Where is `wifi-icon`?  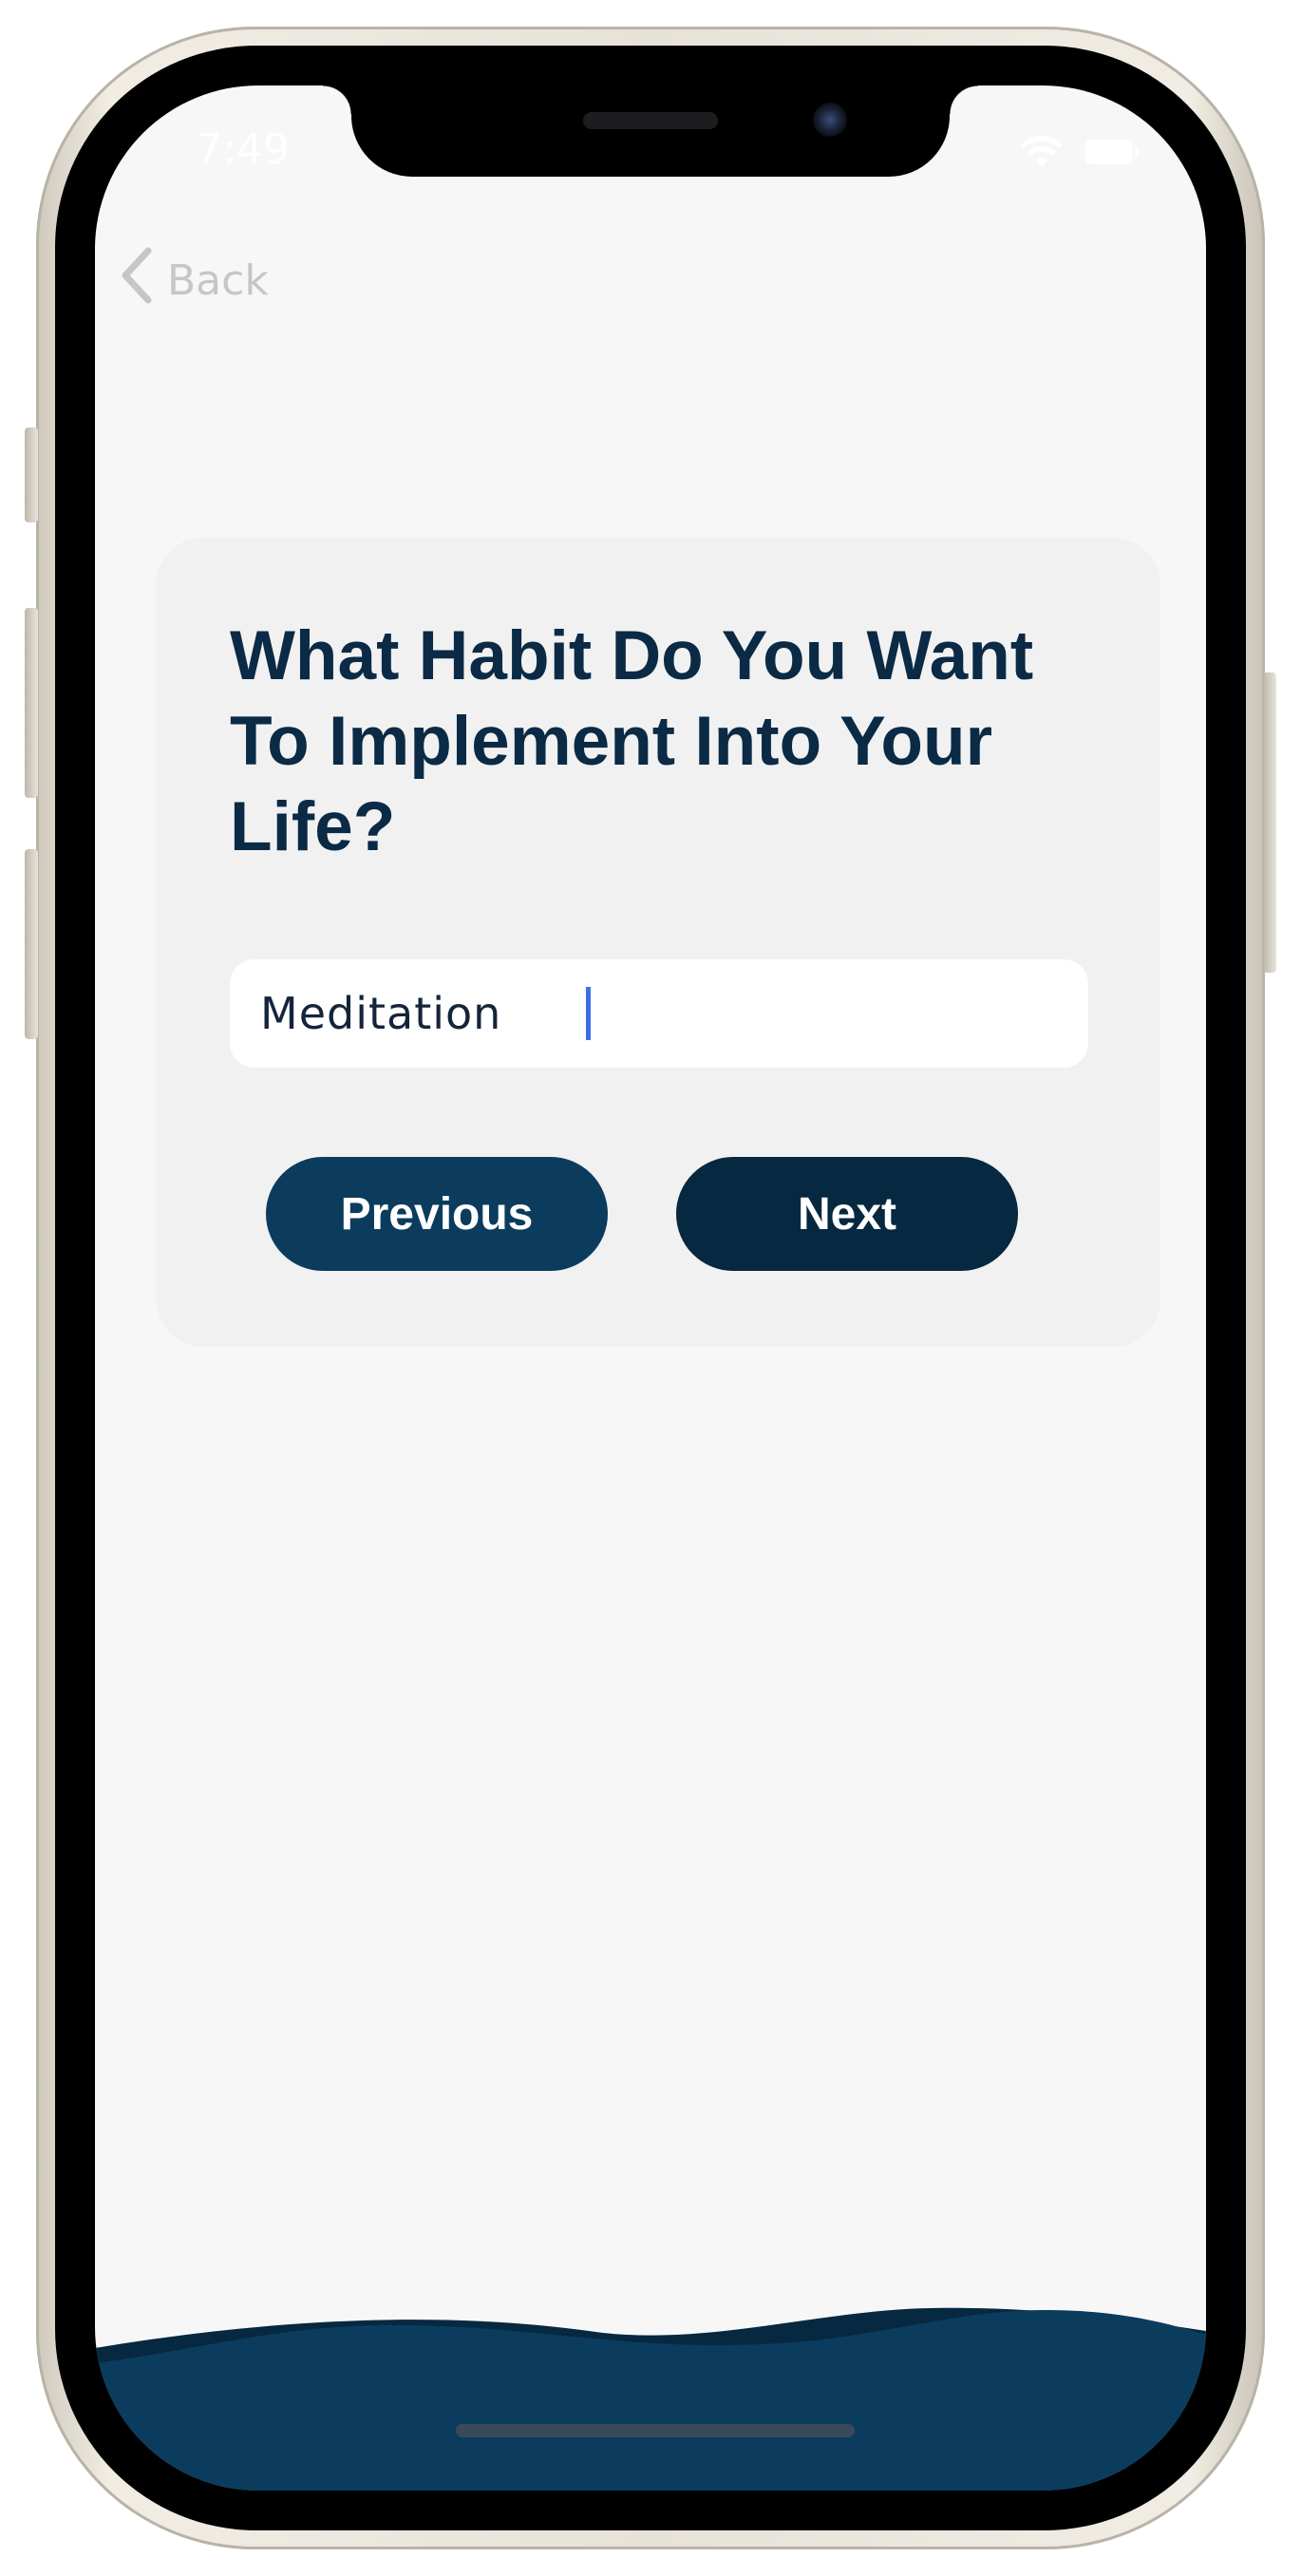 wifi-icon is located at coordinates (1041, 154).